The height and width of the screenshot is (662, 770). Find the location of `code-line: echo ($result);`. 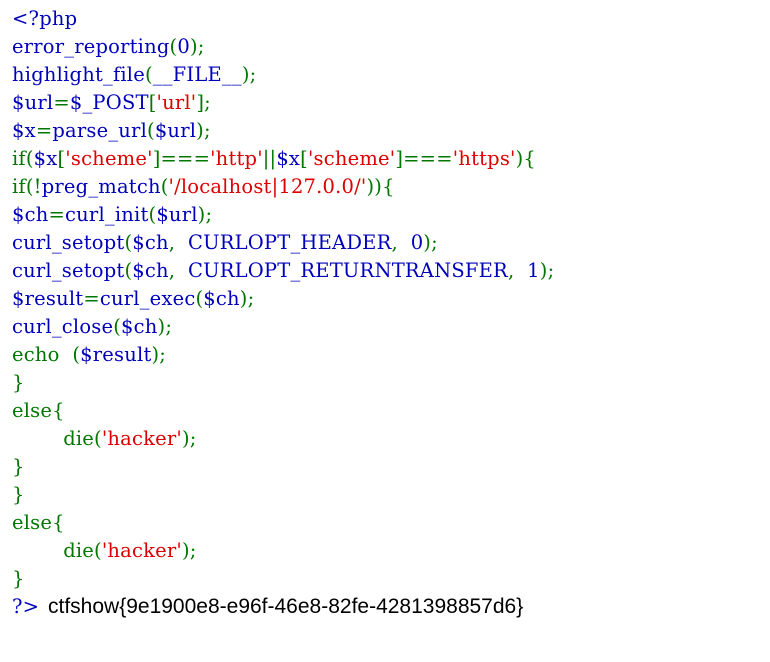

code-line: echo ($result); is located at coordinates (283, 355).